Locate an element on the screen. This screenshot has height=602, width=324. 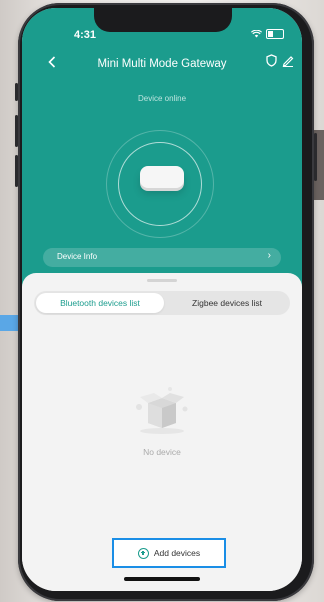
empty-state-text: No device is located at coordinates (162, 452).